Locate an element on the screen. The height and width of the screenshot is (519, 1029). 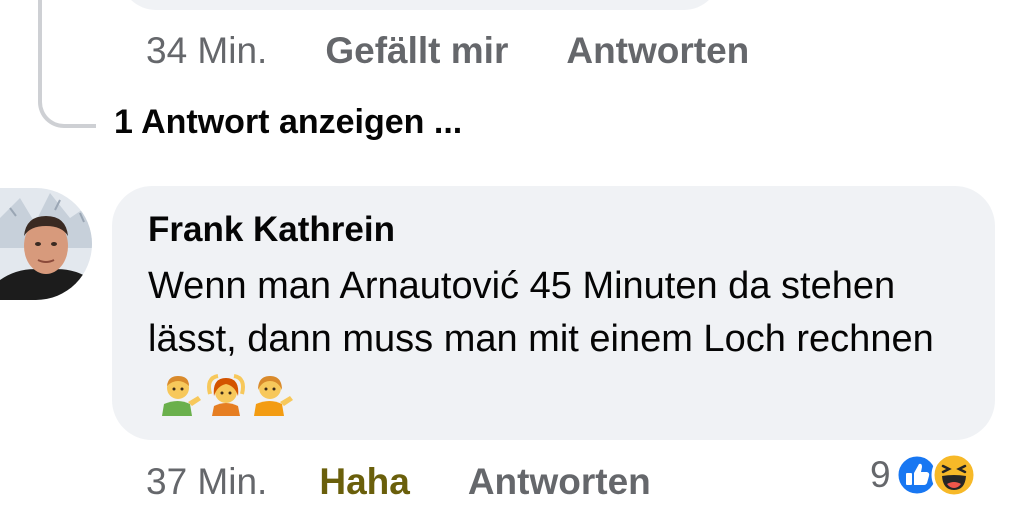
previous-comment-bubble is located at coordinates (420, 5).